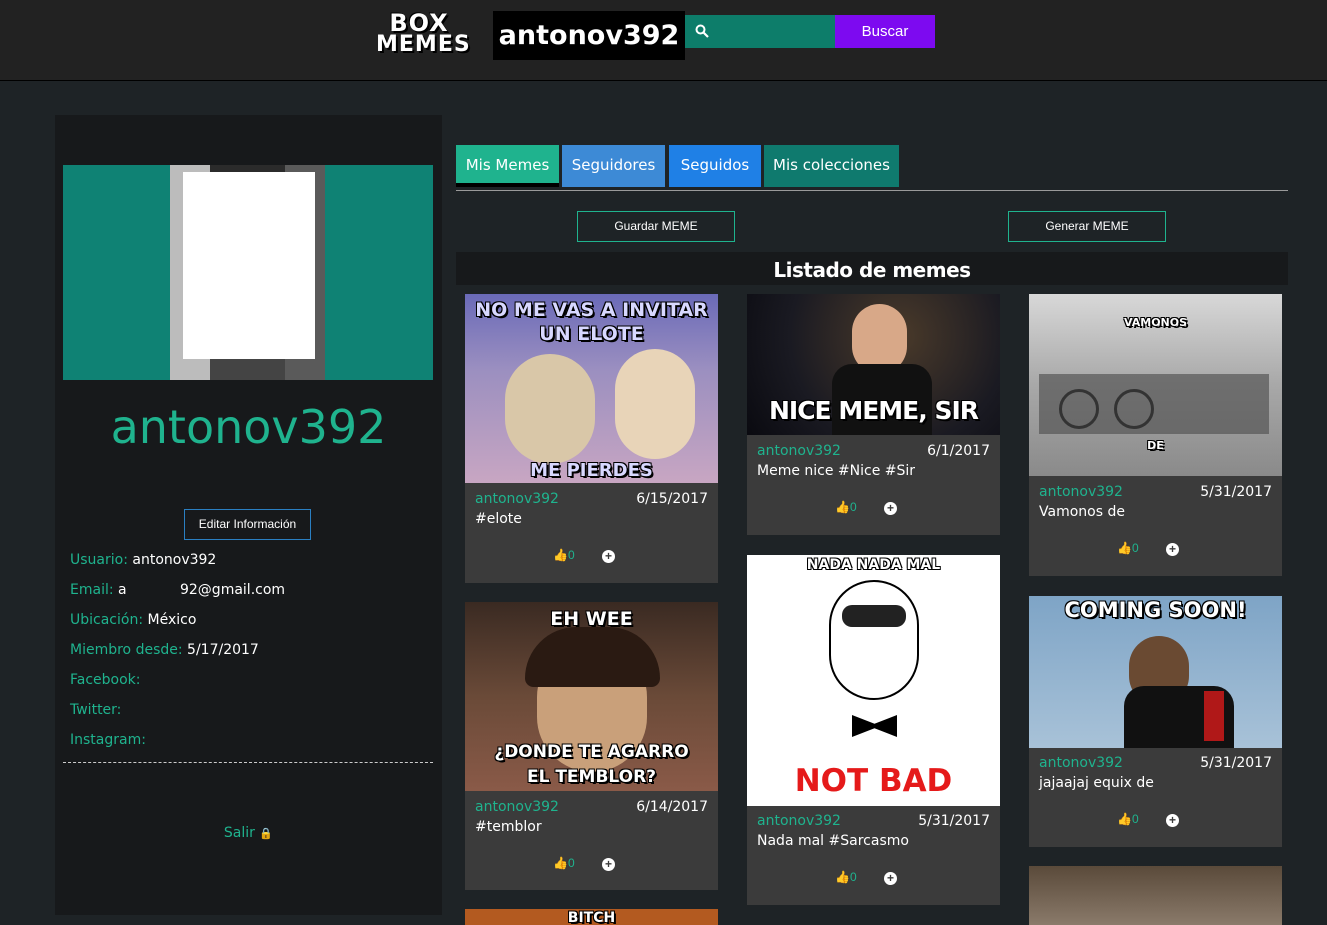  What do you see at coordinates (885, 31) in the screenshot?
I see `search-button: Buscar` at bounding box center [885, 31].